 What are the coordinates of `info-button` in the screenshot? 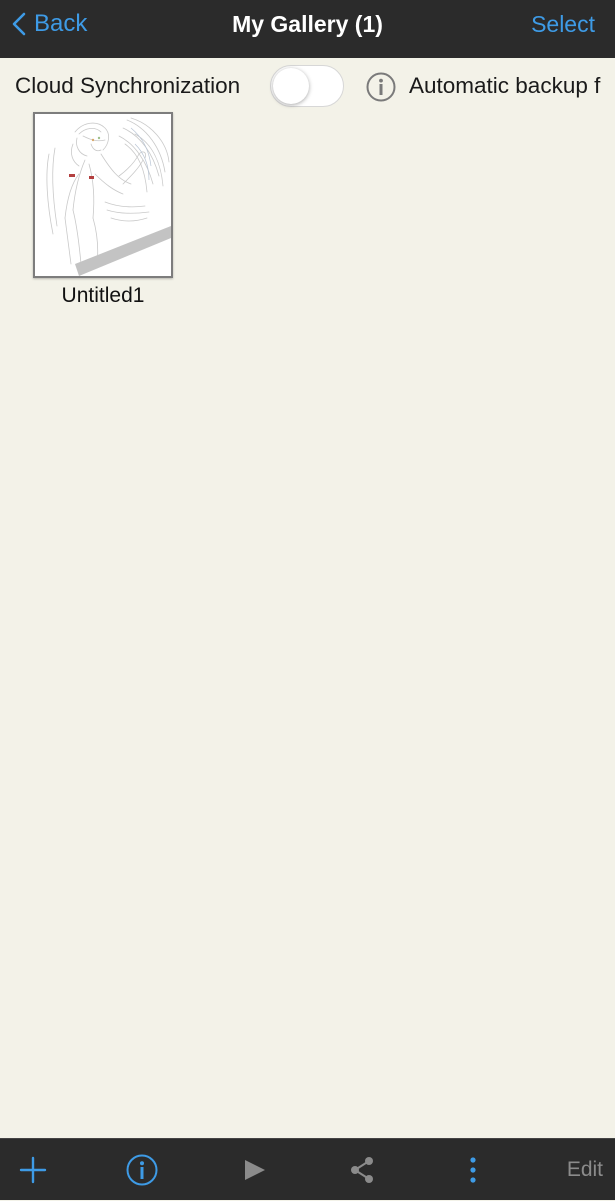 It's located at (142, 1170).